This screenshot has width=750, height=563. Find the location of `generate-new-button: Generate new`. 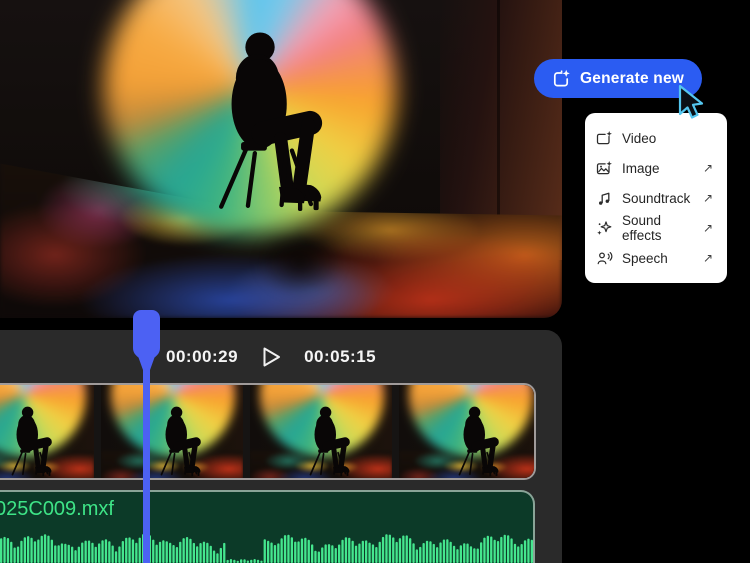

generate-new-button: Generate new is located at coordinates (618, 78).